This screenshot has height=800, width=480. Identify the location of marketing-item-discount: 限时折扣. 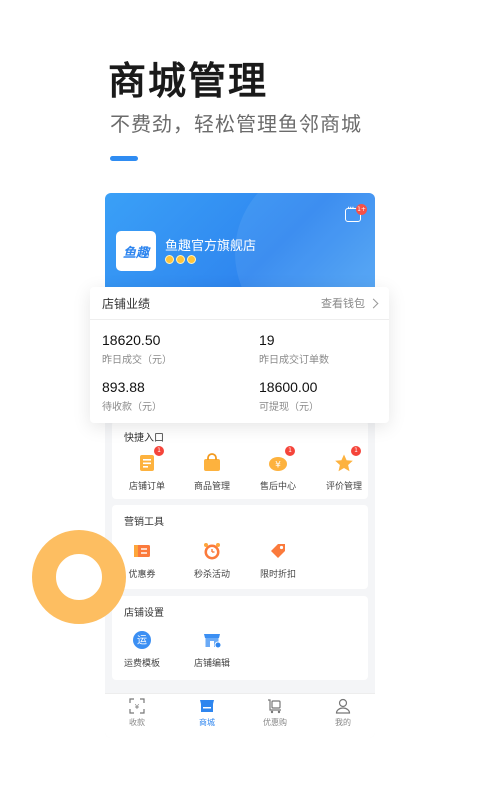
(278, 560).